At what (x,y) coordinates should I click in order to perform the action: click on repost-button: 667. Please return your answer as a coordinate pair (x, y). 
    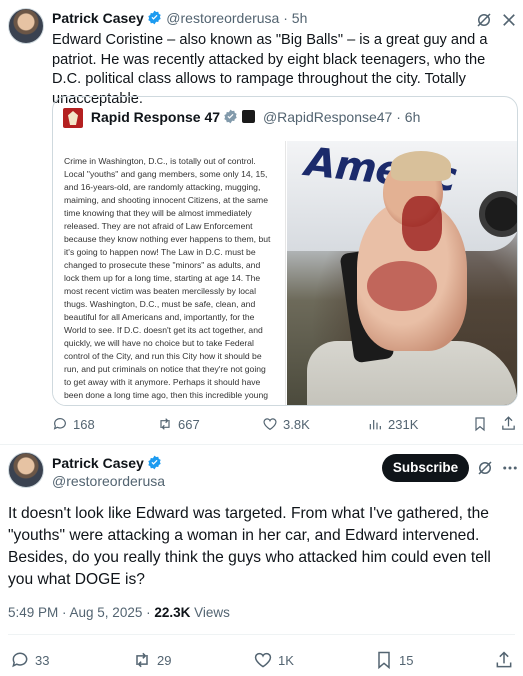
    Looking at the image, I should click on (178, 424).